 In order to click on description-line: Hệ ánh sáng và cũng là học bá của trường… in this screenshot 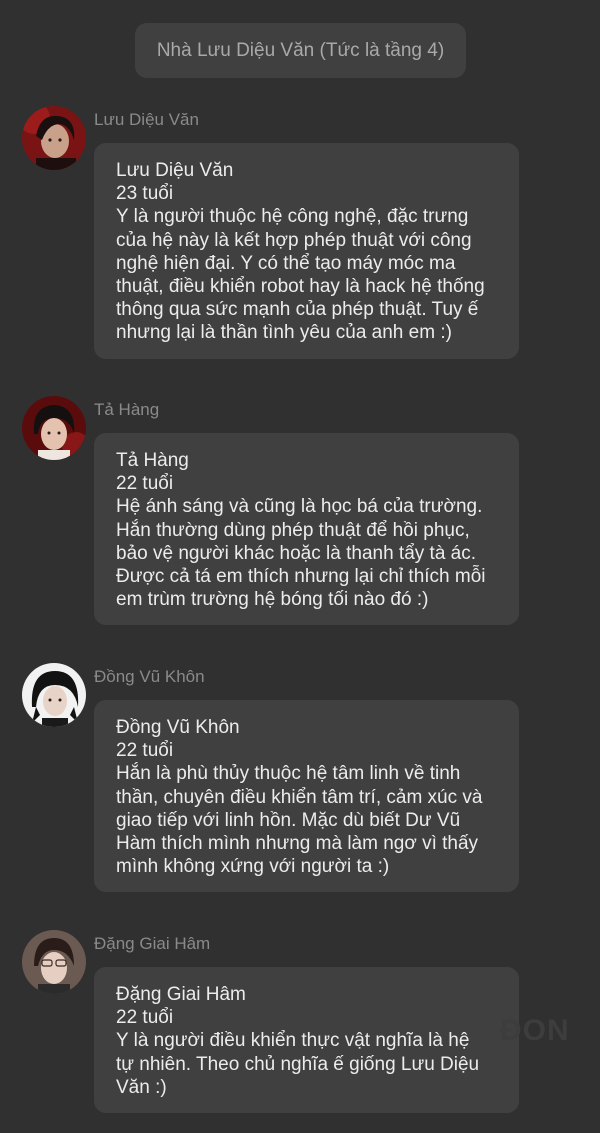, I will do `click(299, 507)`.